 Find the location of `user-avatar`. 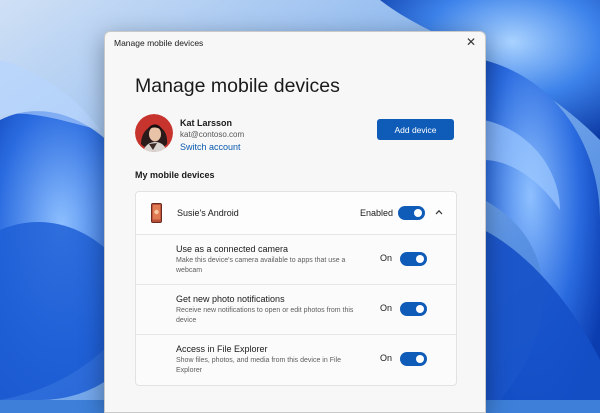

user-avatar is located at coordinates (154, 133).